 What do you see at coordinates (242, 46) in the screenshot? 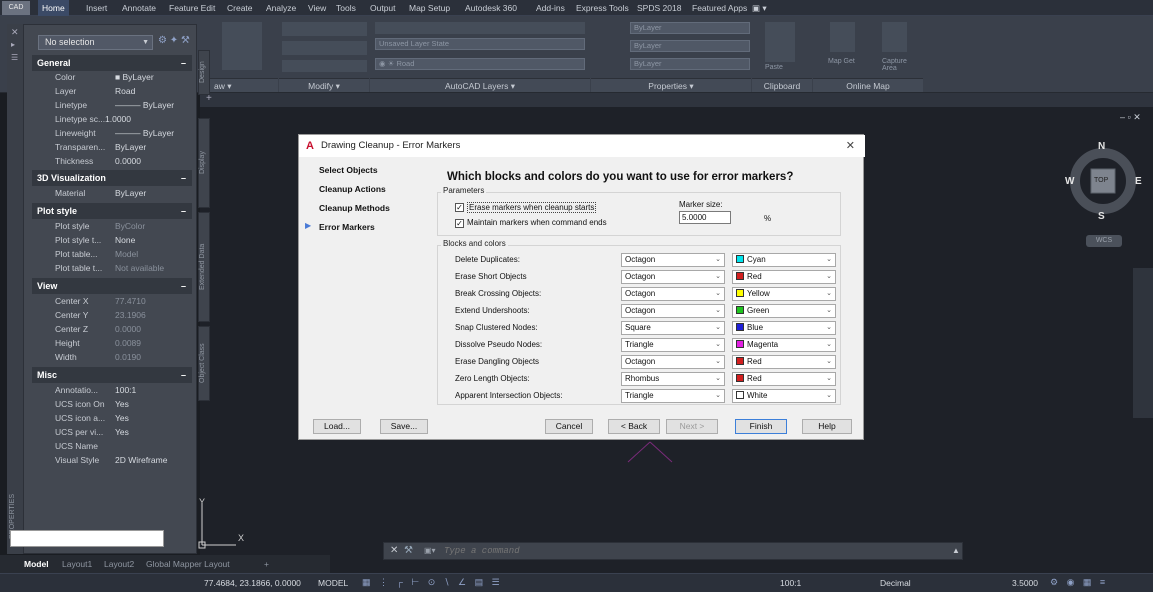
I see `draw-tools-icon` at bounding box center [242, 46].